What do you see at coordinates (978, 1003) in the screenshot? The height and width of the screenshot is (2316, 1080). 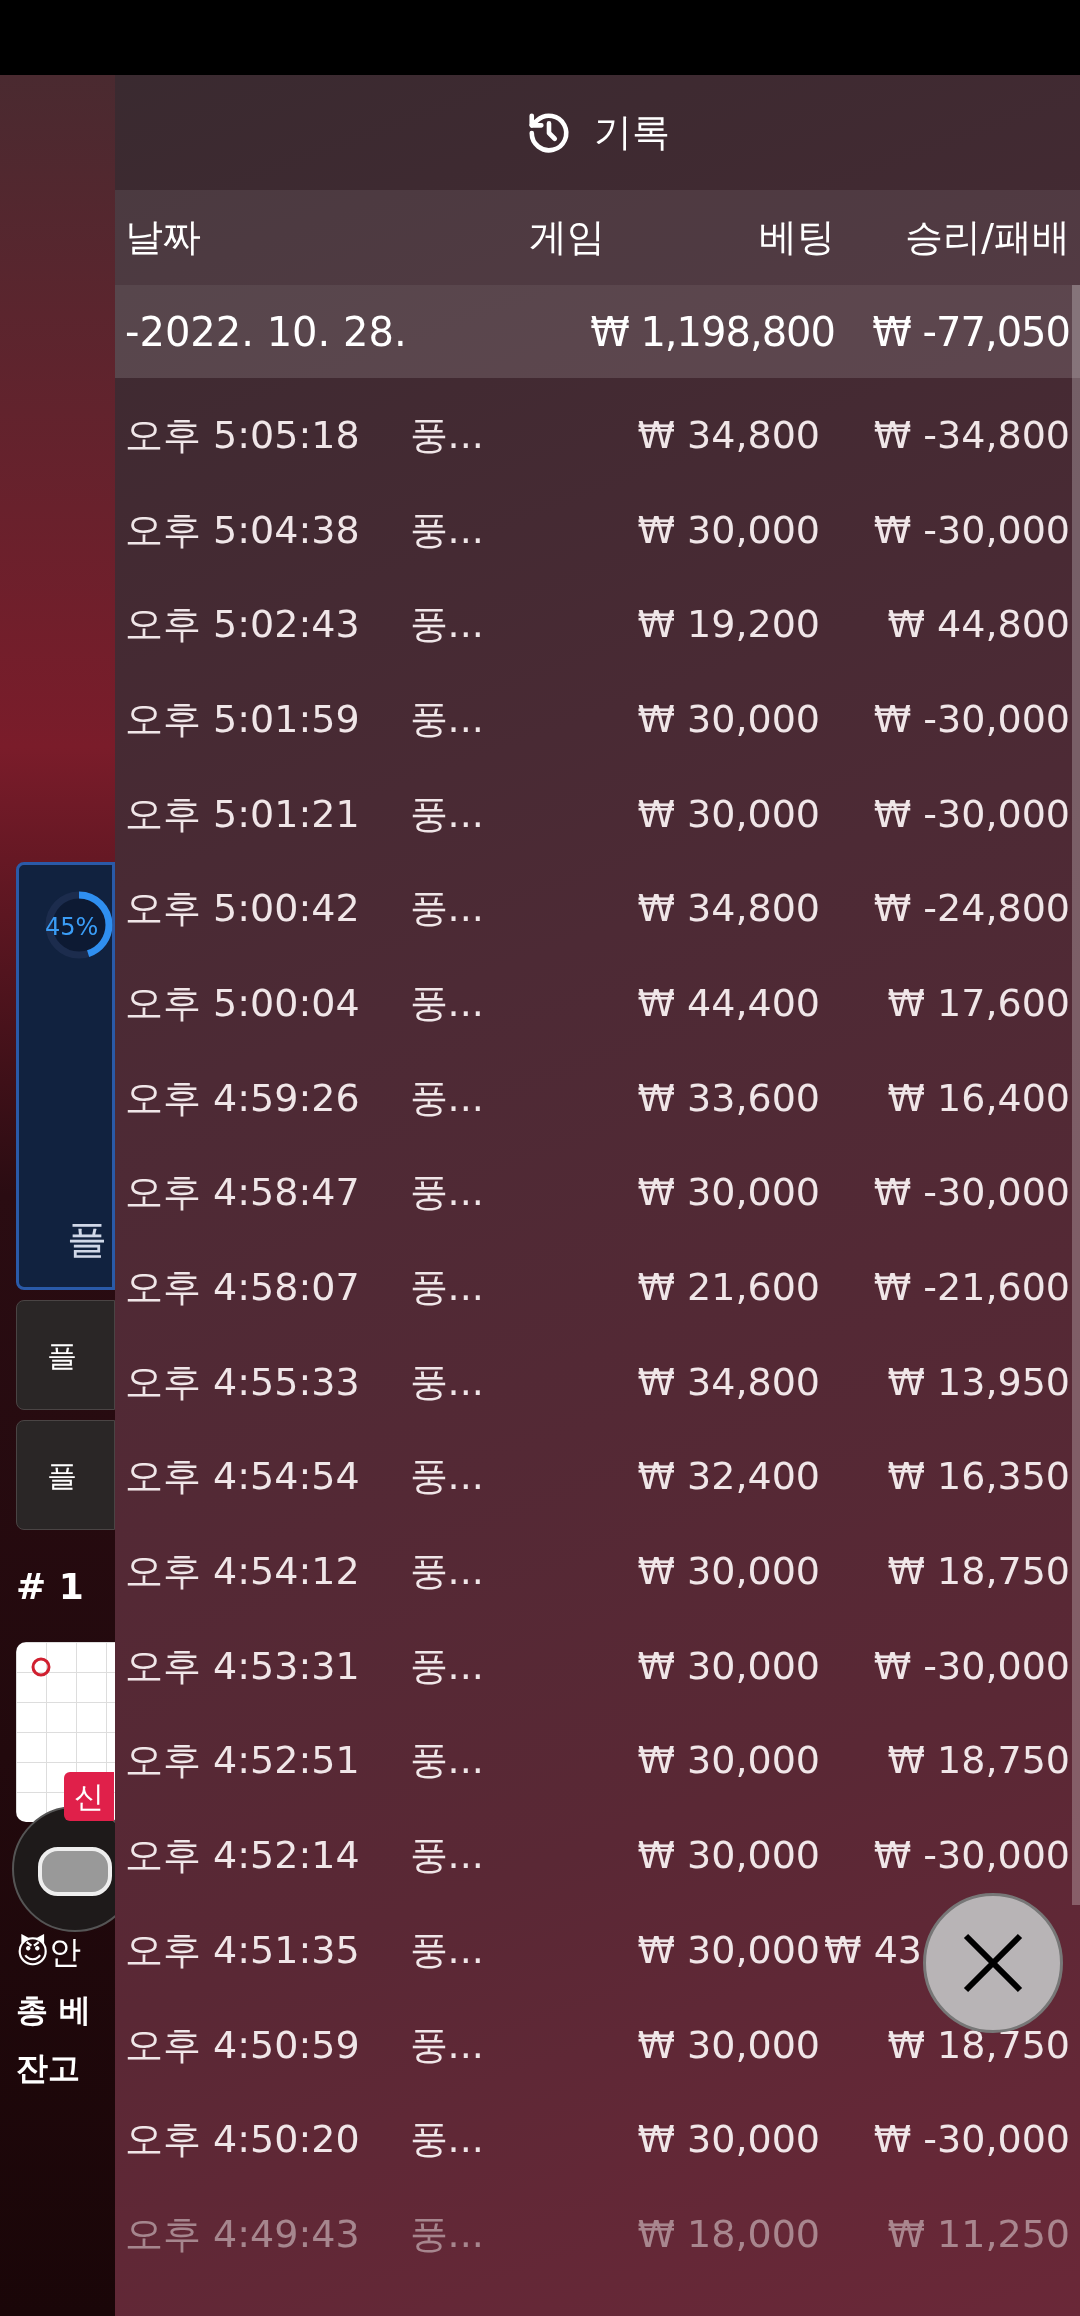 I see `result-cell-text: ₩ 17,600` at bounding box center [978, 1003].